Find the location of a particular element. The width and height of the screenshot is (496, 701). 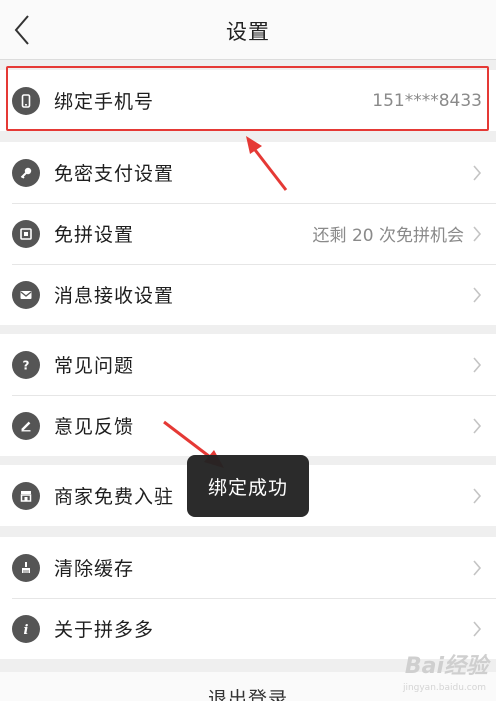

question-icon: ? is located at coordinates (26, 364).